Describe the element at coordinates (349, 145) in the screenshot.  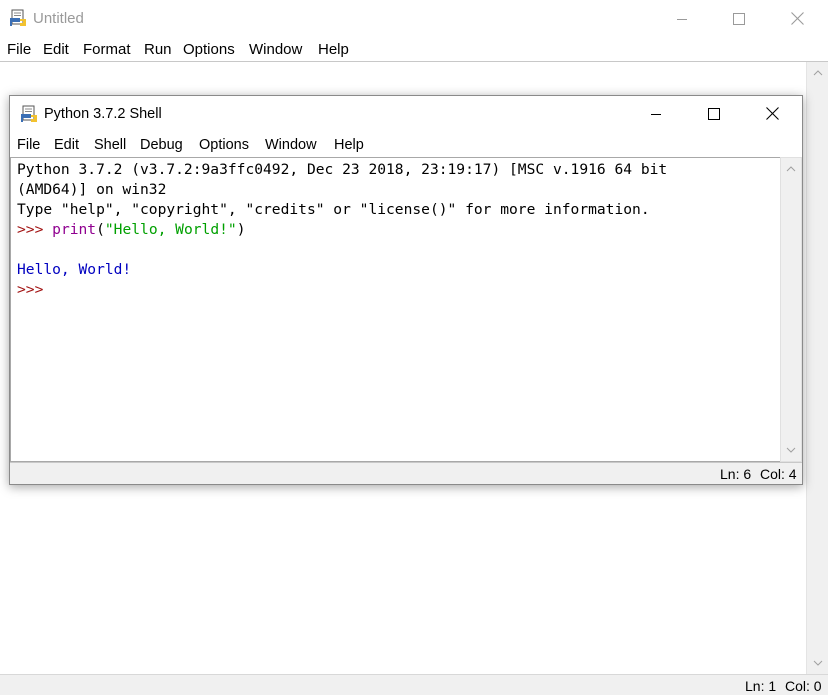
I see `shell-menu-help: Help` at that location.